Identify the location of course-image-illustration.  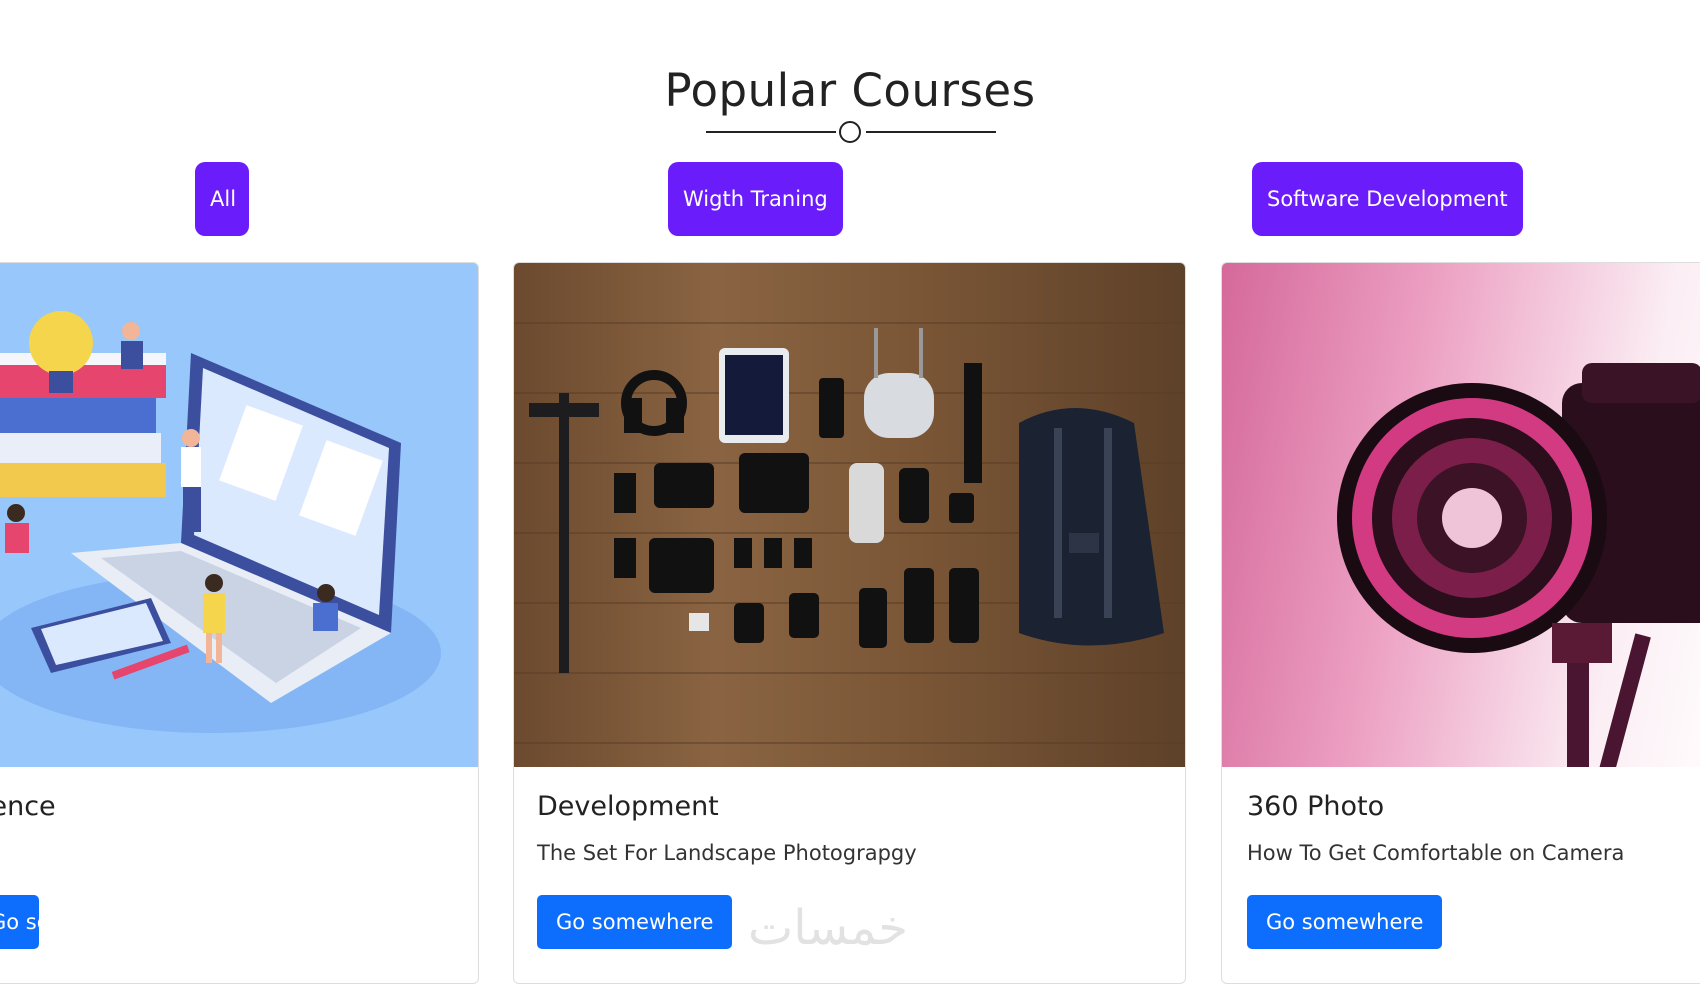
(239, 515).